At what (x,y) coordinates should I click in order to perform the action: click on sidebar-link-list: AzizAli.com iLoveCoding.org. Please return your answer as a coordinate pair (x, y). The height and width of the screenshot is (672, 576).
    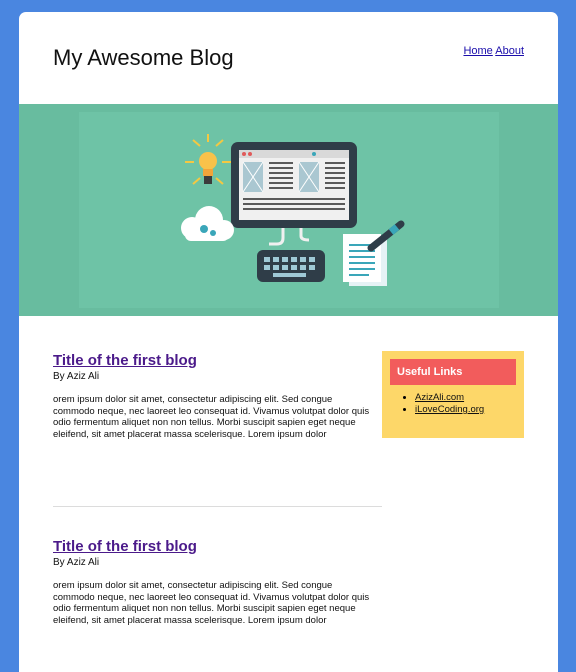
    Looking at the image, I should click on (443, 404).